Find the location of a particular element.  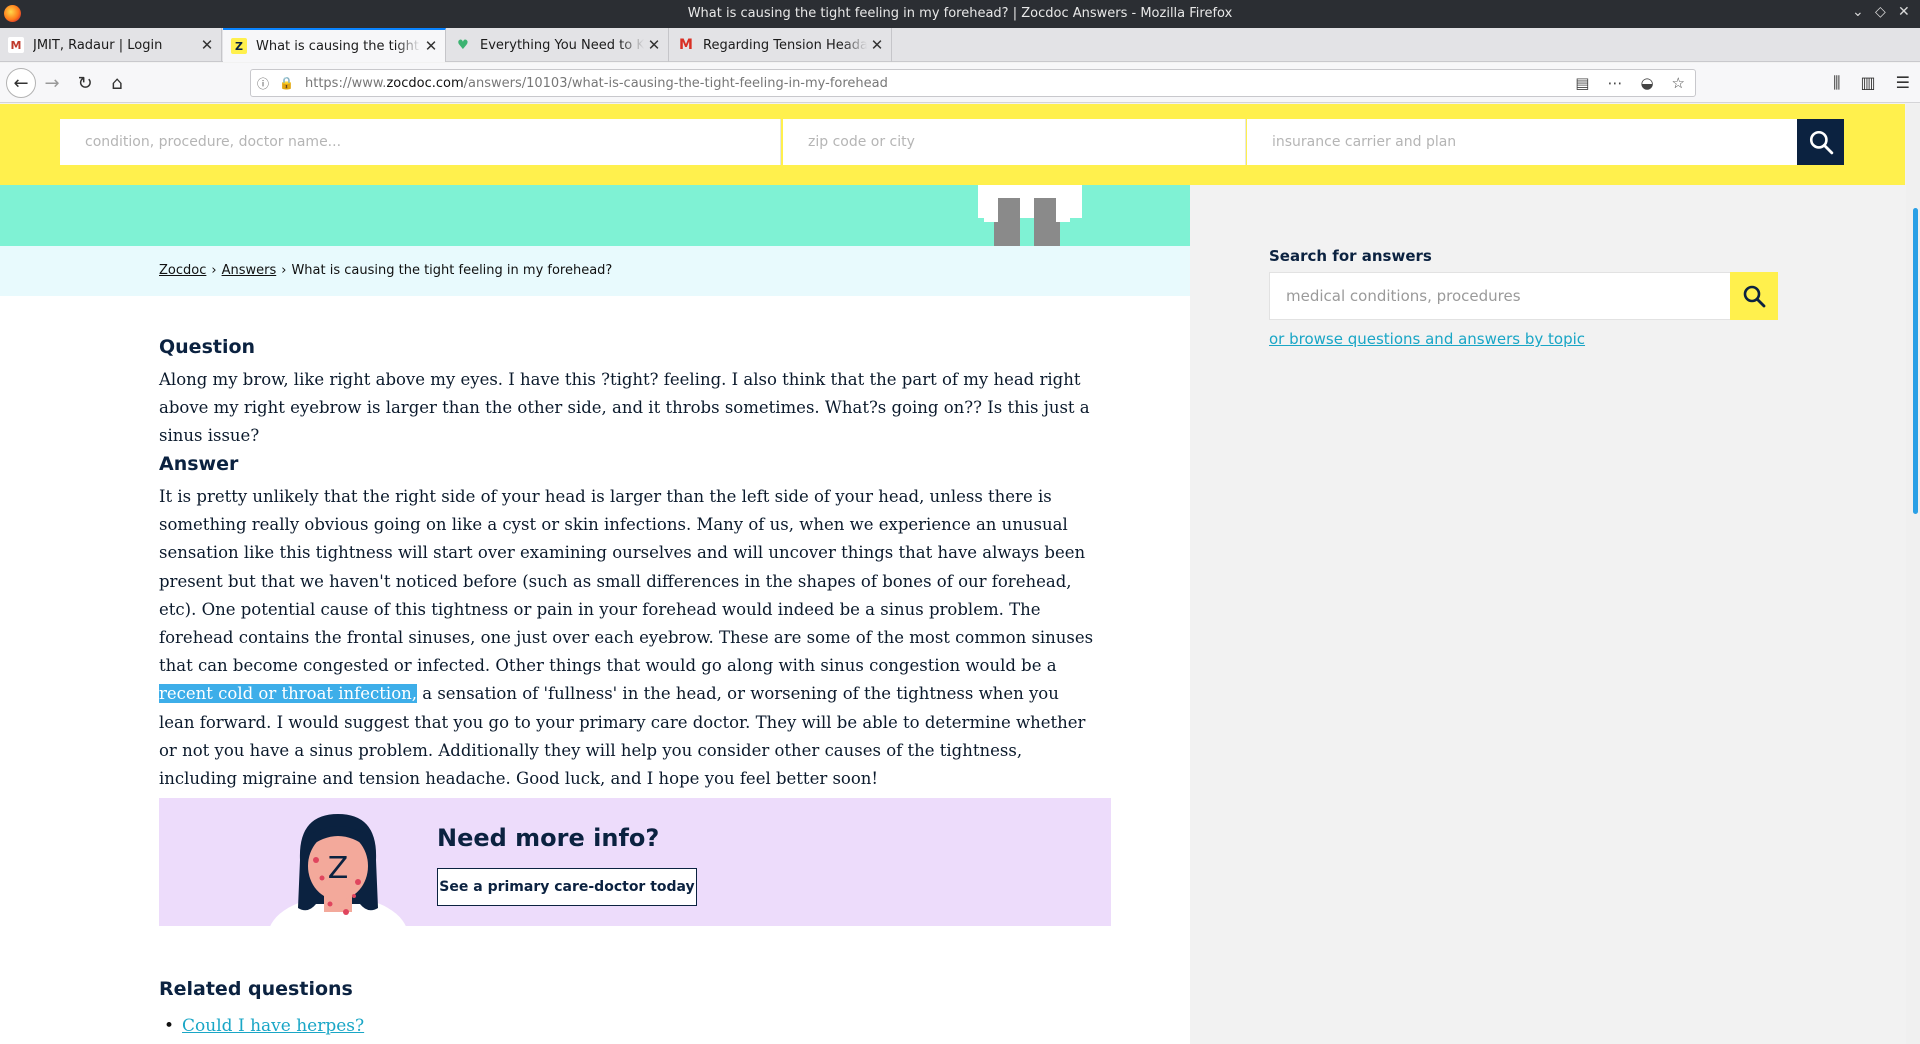

see-doctor-button: See a primary care-doctor today is located at coordinates (567, 887).